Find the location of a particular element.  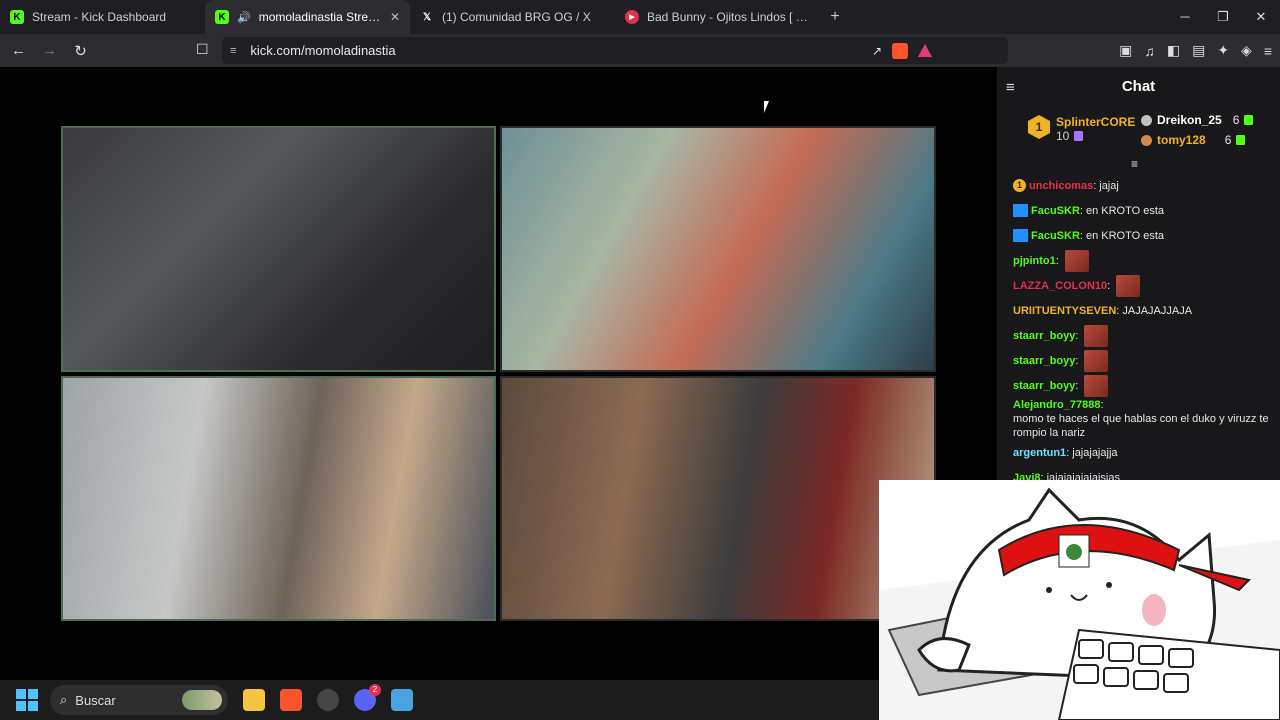

bookmark-icon: ☐ is located at coordinates (202, 49).